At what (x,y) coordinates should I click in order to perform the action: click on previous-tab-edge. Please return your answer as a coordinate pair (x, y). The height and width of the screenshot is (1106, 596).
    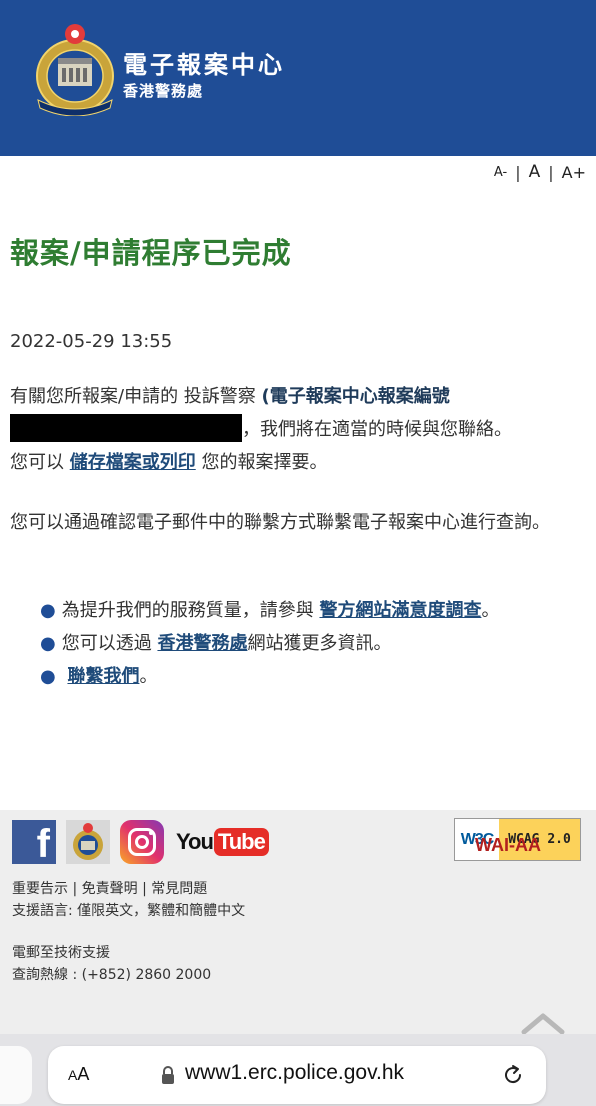
    Looking at the image, I should click on (16, 1075).